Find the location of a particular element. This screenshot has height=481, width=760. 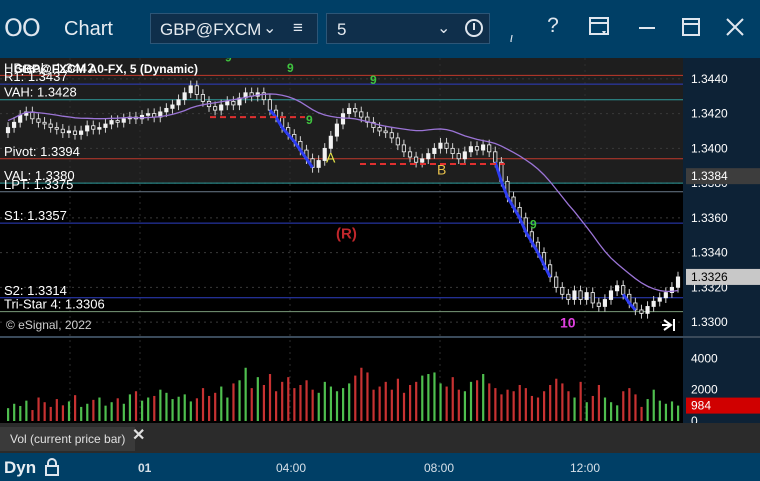

lock-icon is located at coordinates (52, 467).